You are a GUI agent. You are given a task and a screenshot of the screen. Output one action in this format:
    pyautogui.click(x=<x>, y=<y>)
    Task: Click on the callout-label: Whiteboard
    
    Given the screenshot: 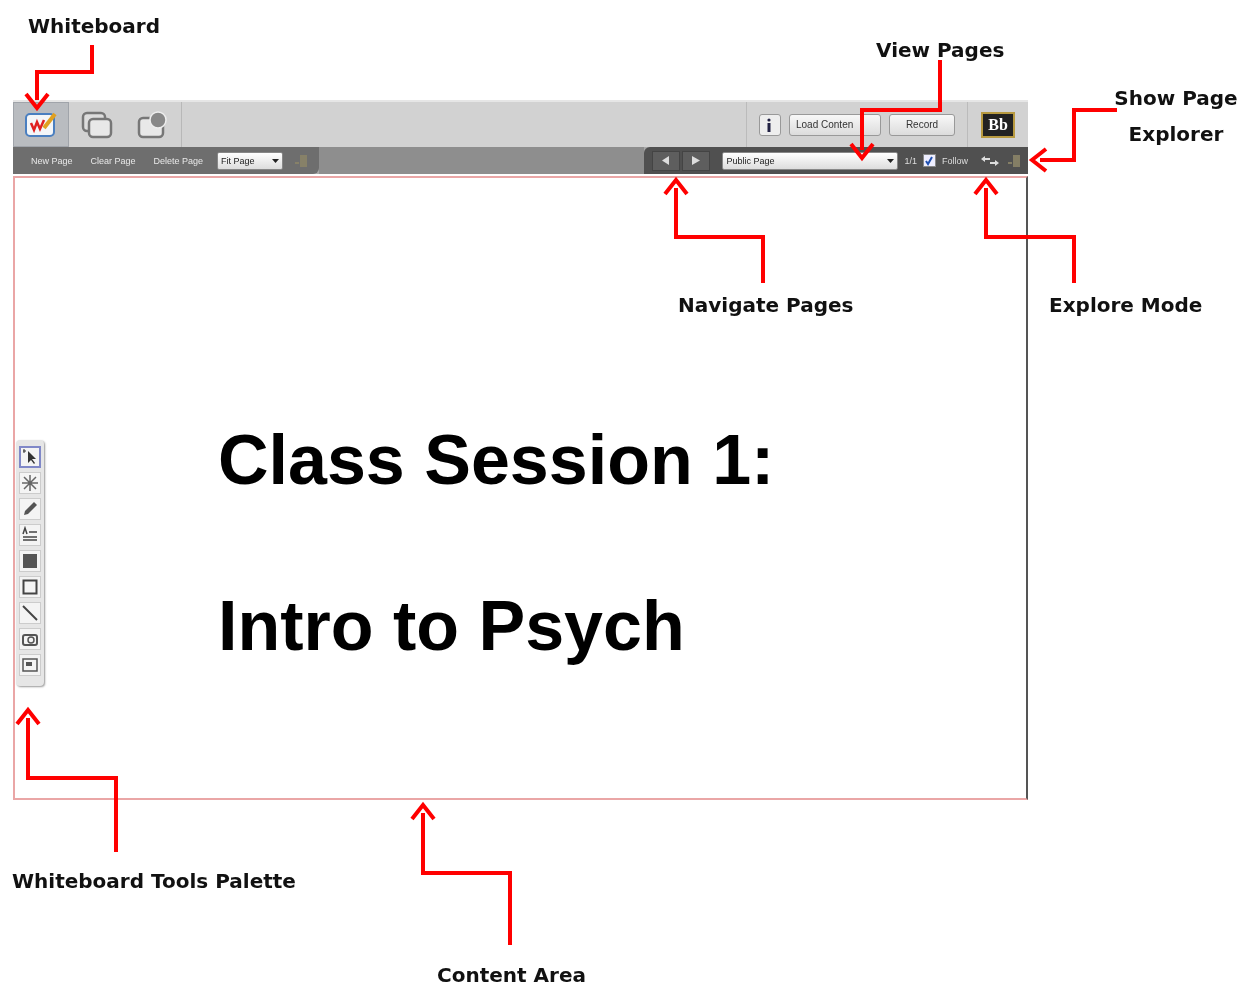 What is the action you would take?
    pyautogui.click(x=94, y=26)
    